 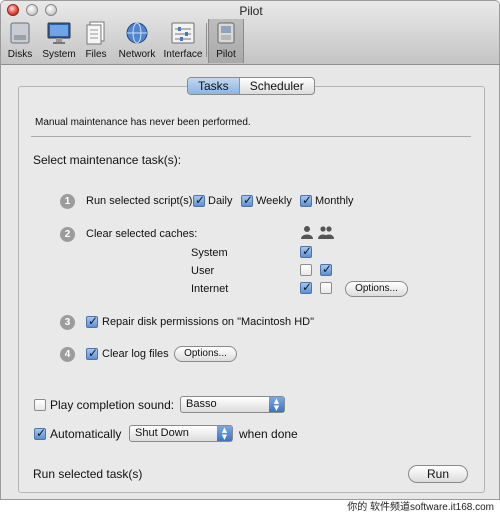 I want to click on toolbar-divider, so click(x=206, y=40).